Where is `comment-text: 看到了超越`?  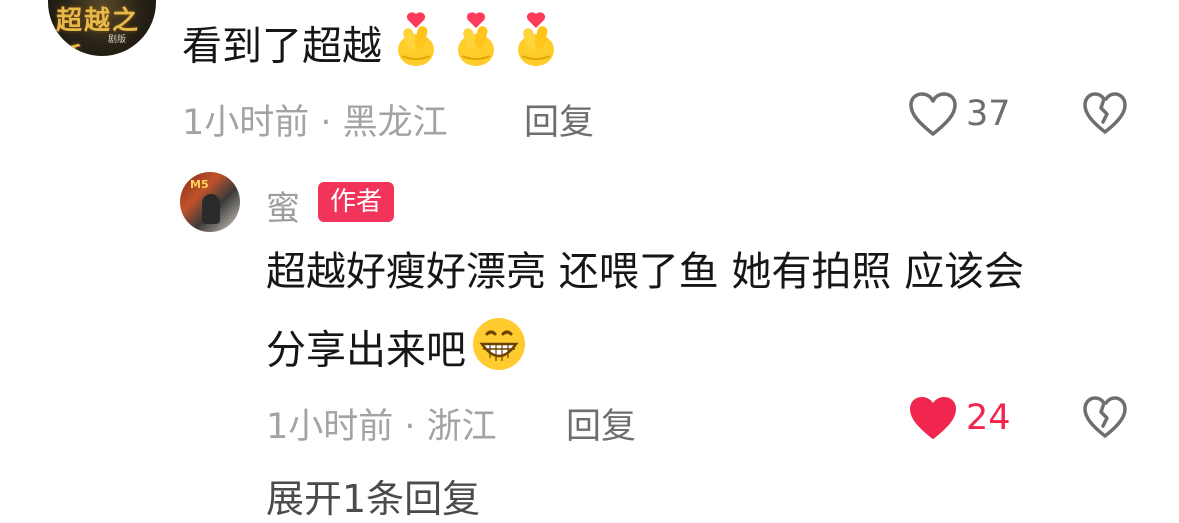 comment-text: 看到了超越 is located at coordinates (372, 48).